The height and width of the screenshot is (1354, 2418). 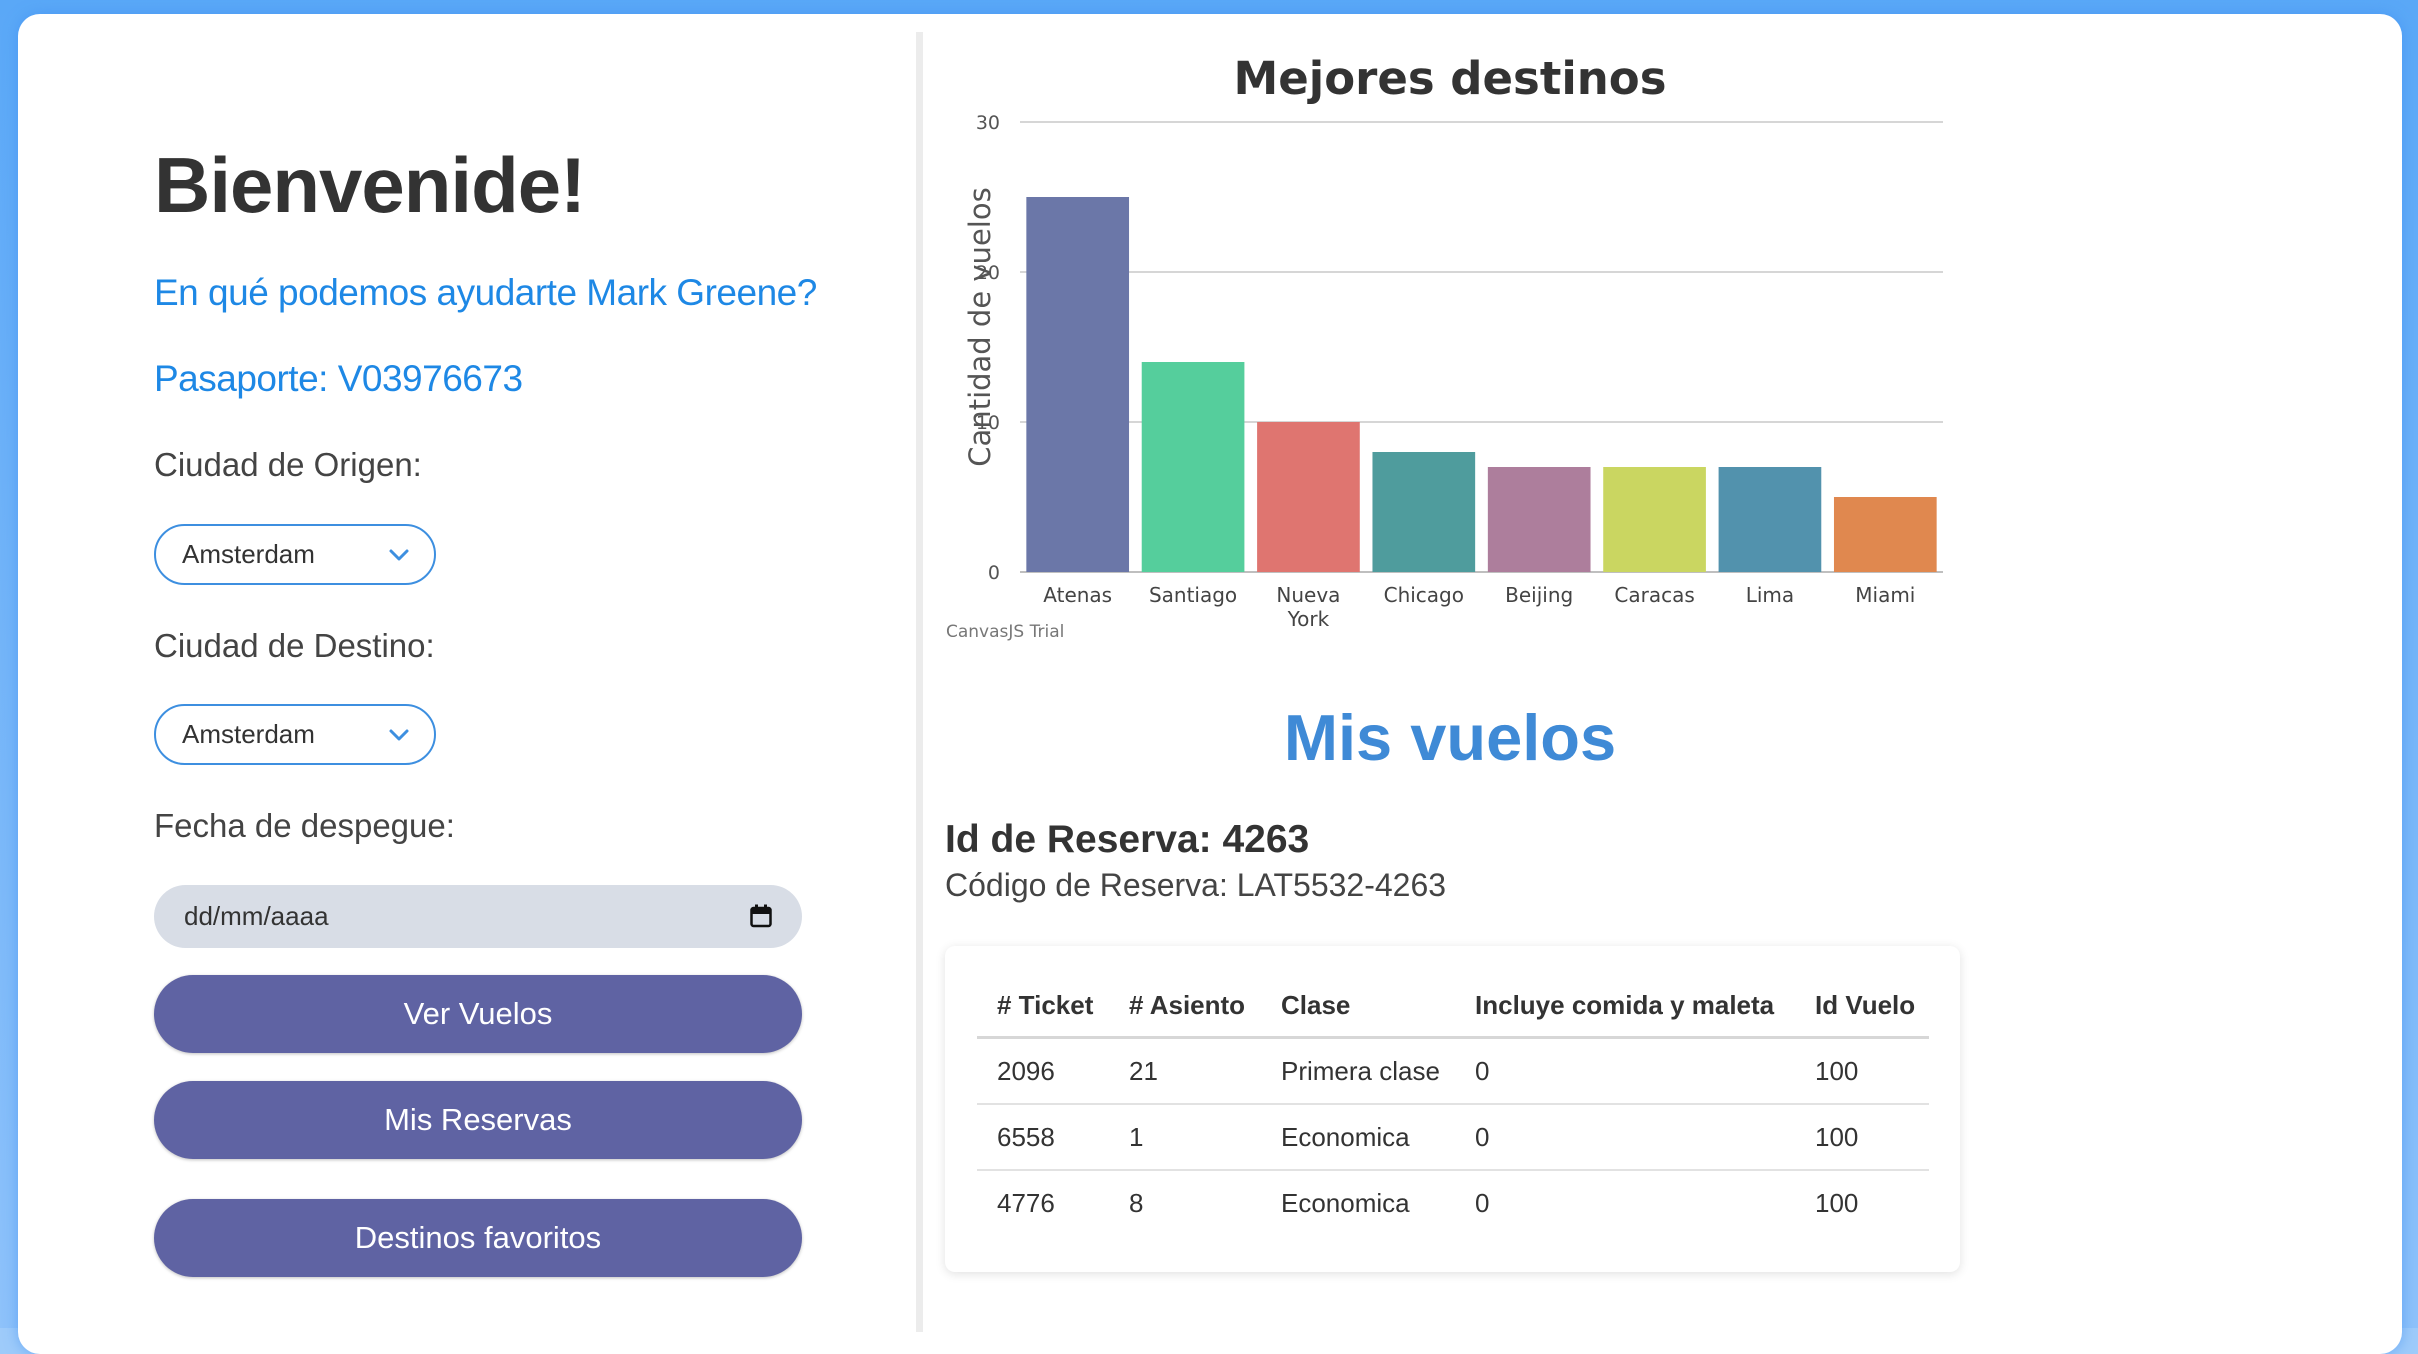 What do you see at coordinates (1358, 1006) in the screenshot?
I see `col-class: Clase` at bounding box center [1358, 1006].